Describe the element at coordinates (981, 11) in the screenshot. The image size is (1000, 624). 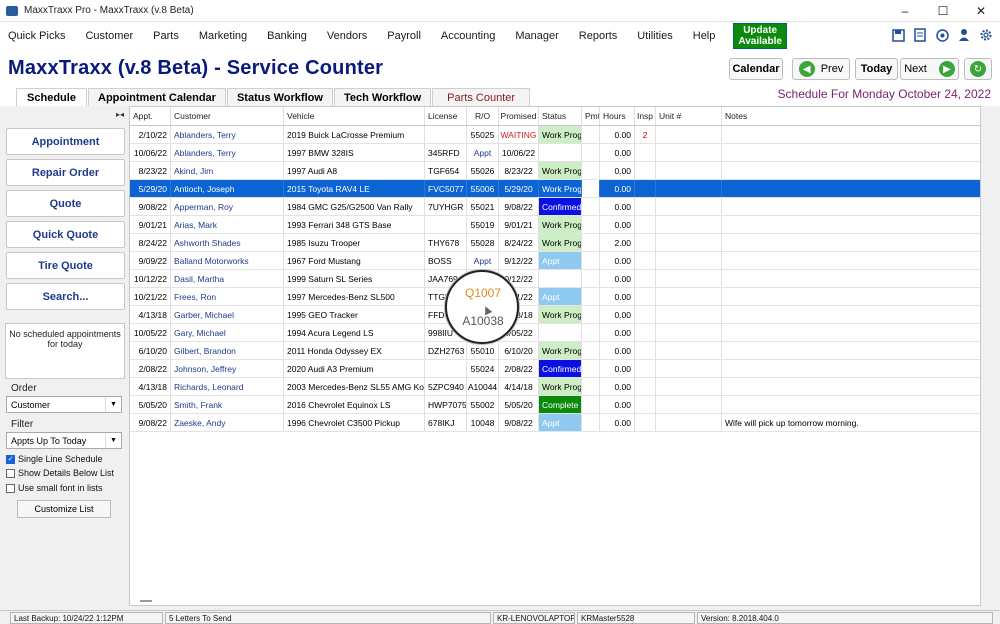
I see `close-button: ✕` at that location.